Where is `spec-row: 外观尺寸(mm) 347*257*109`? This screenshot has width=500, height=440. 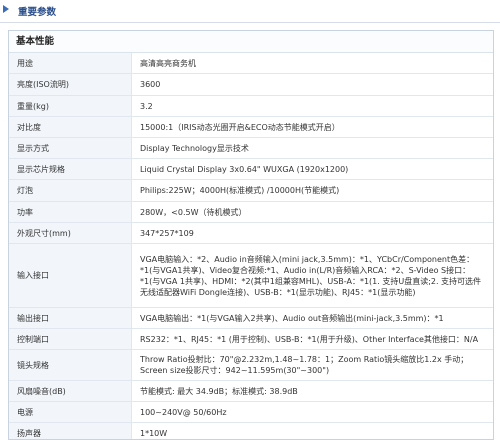
spec-row: 外观尺寸(mm) 347*257*109 is located at coordinates (251, 233).